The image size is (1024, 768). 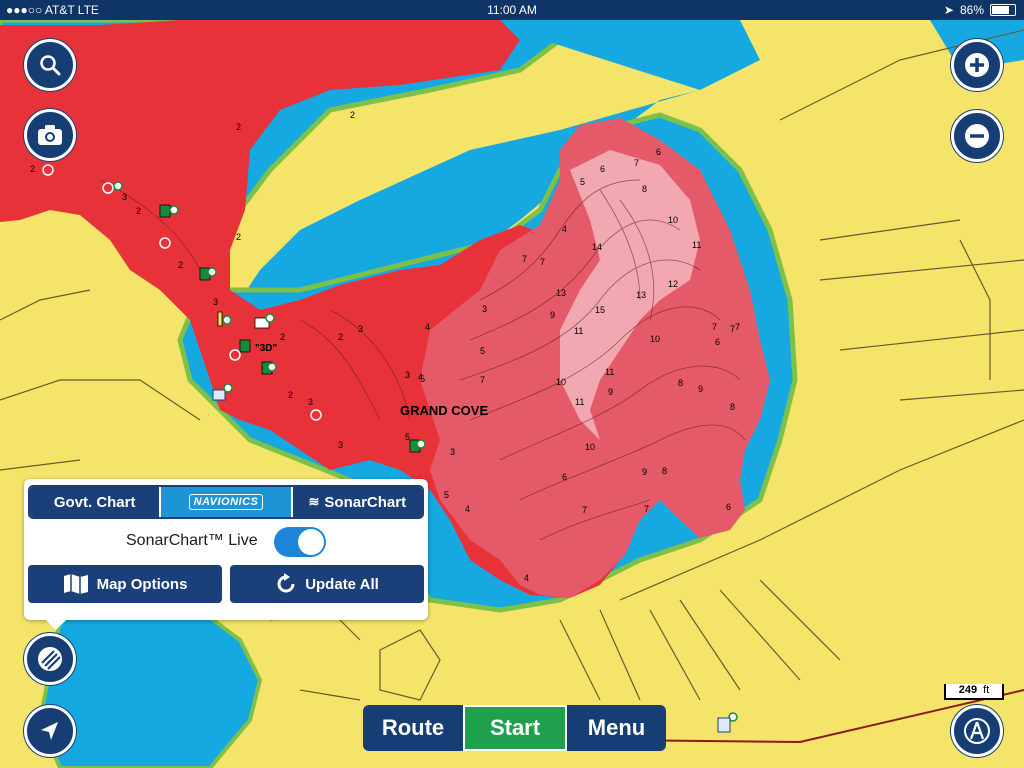 What do you see at coordinates (968, 690) in the screenshot?
I see `scale-value: 249` at bounding box center [968, 690].